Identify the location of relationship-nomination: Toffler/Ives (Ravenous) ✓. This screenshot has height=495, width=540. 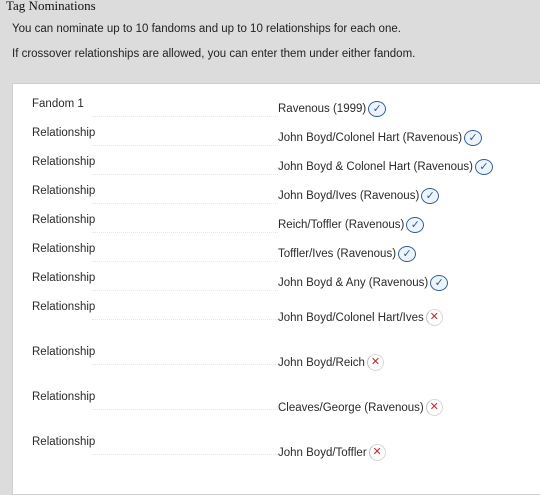
(347, 254).